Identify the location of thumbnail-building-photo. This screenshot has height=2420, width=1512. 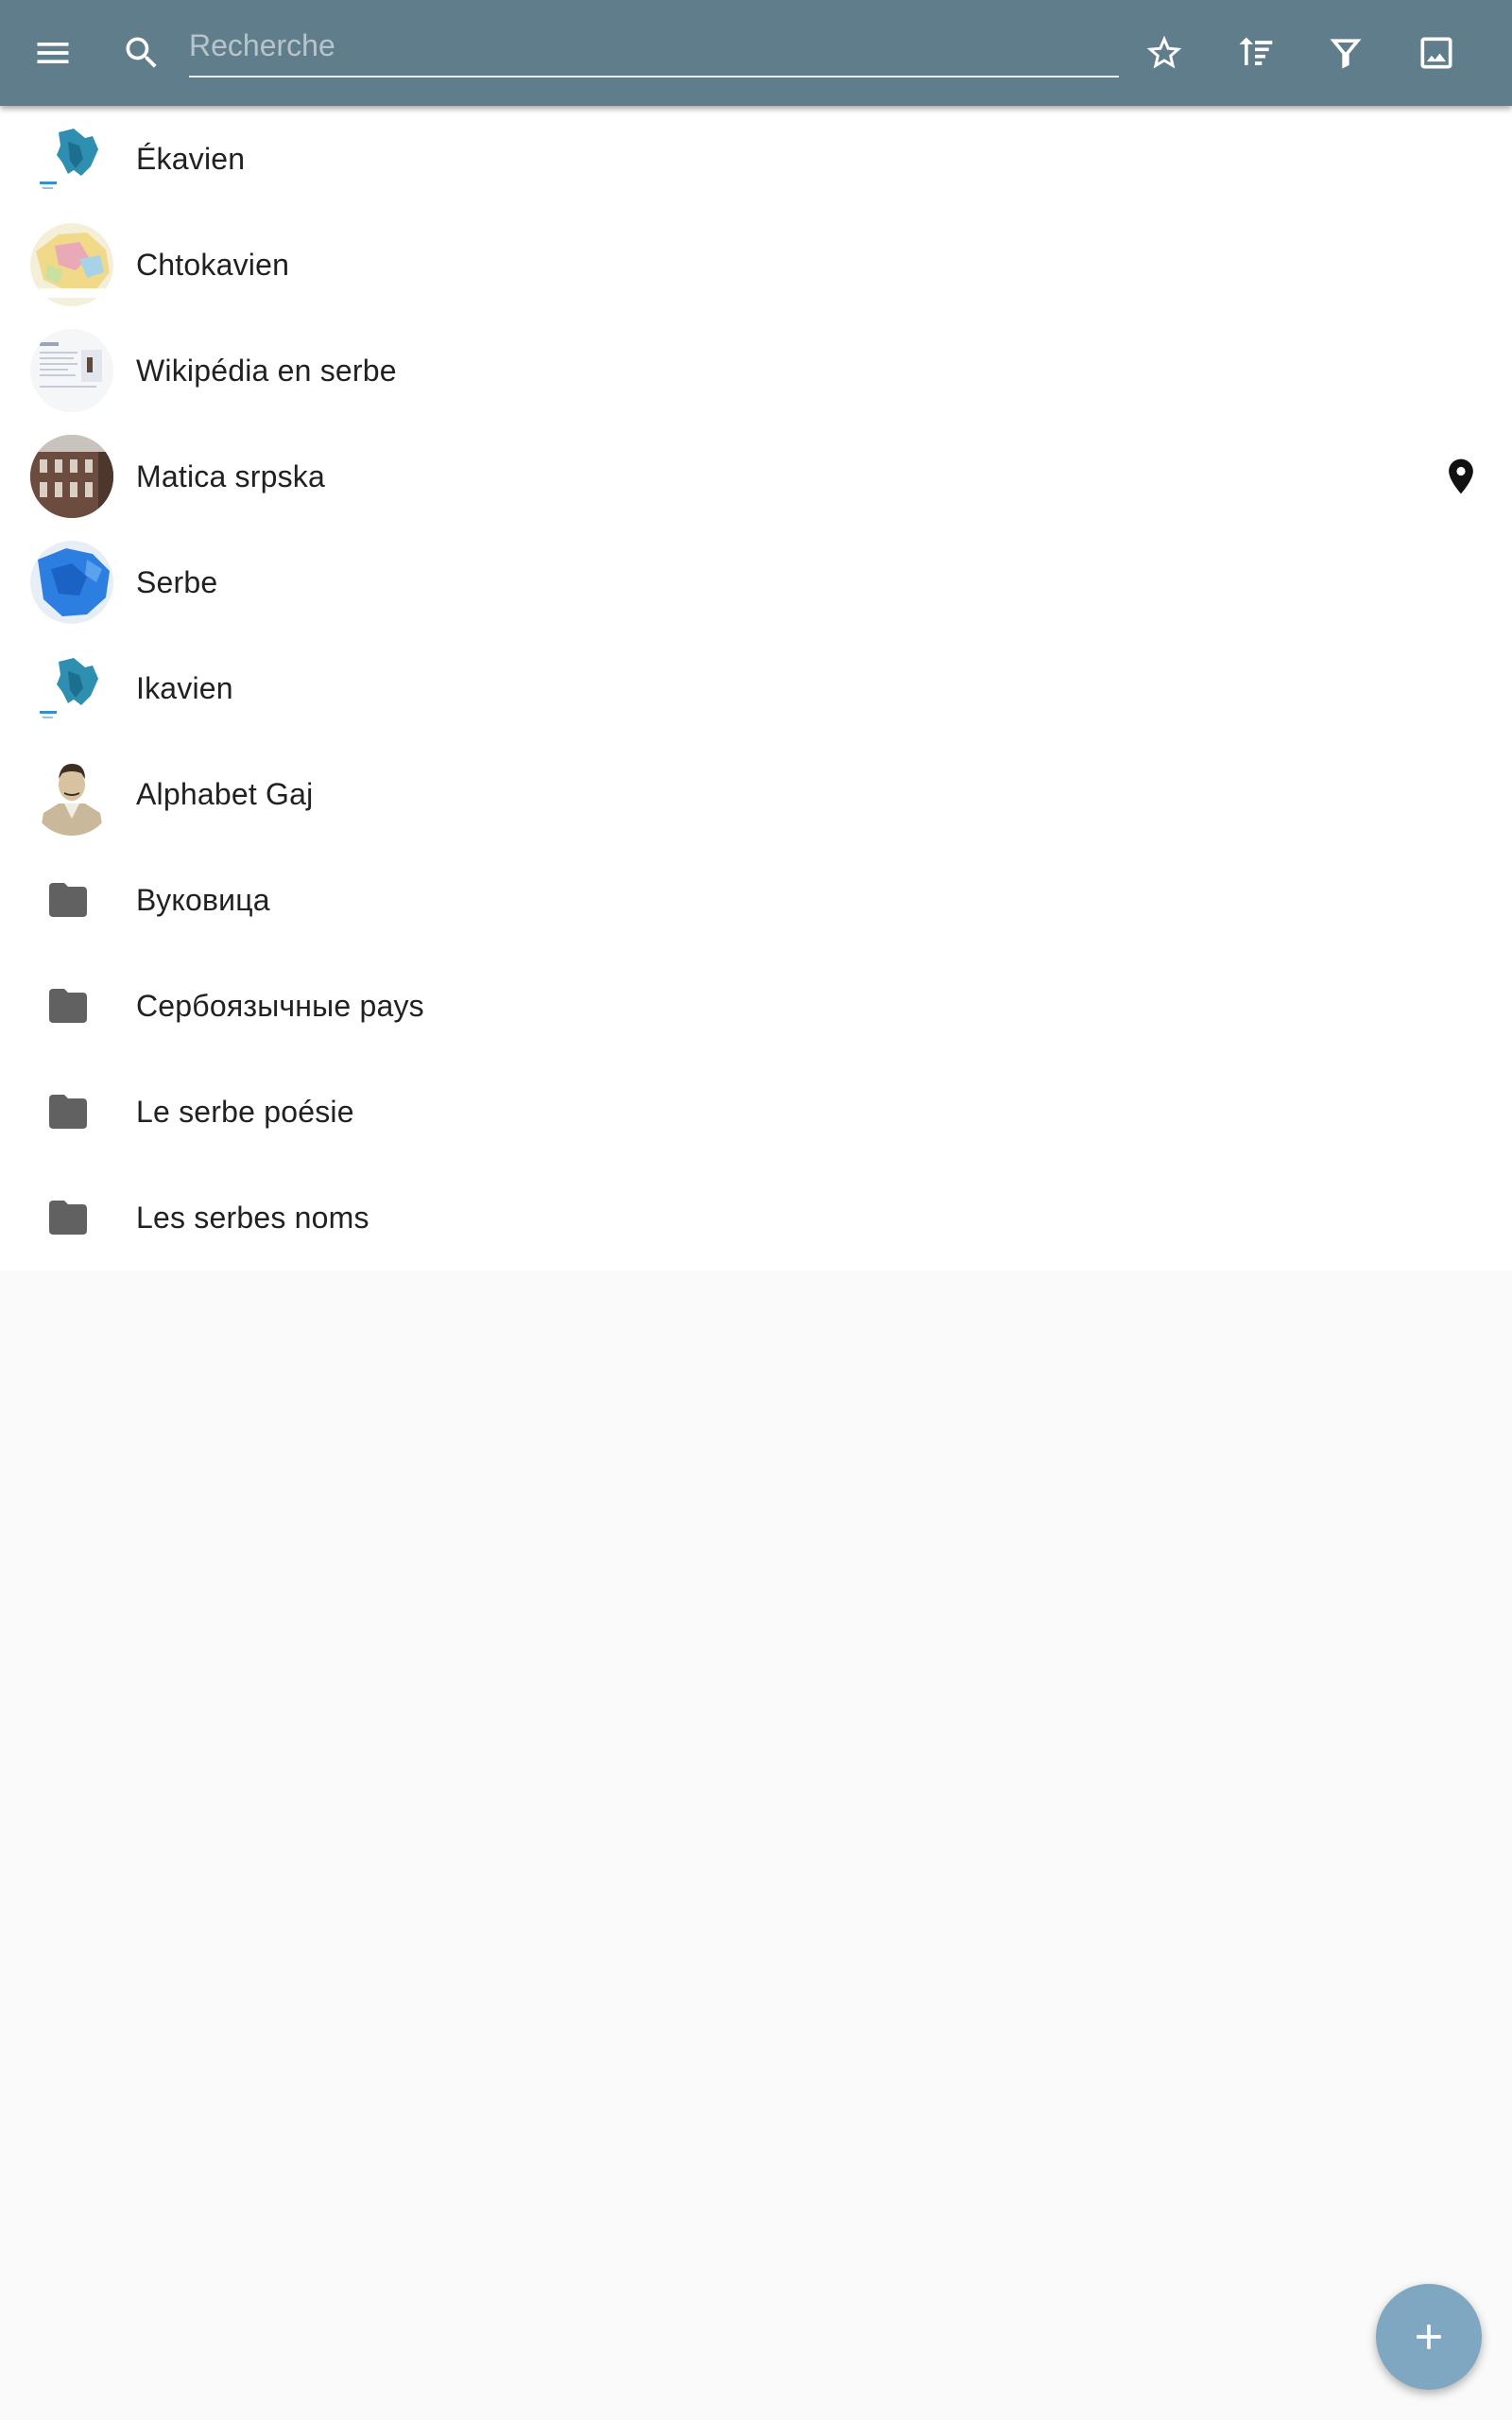
(71, 476).